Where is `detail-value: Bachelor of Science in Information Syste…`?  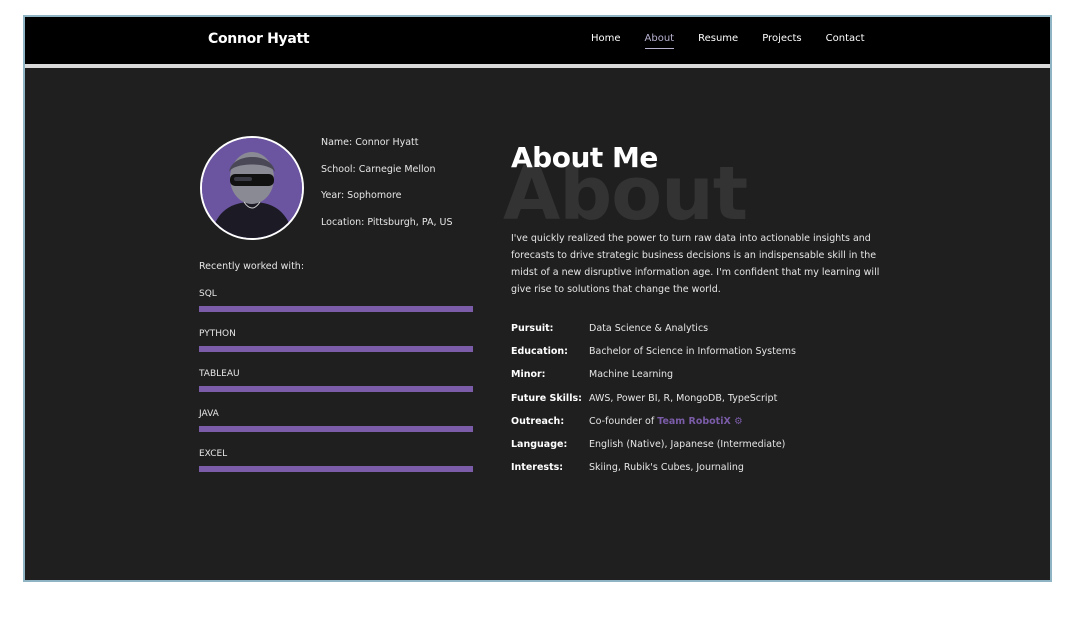
detail-value: Bachelor of Science in Information Syste… is located at coordinates (692, 352).